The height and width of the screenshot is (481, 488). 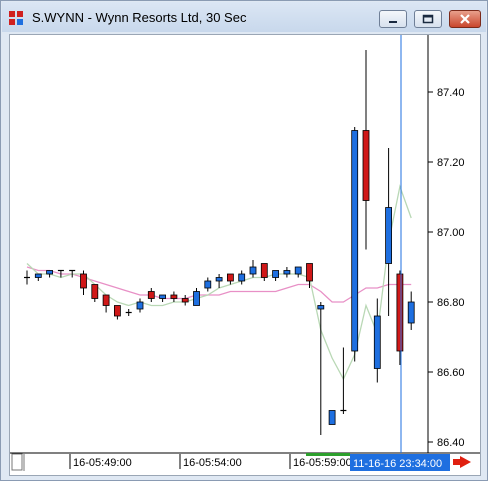 What do you see at coordinates (17, 462) in the screenshot?
I see `time-axis-corner-box` at bounding box center [17, 462].